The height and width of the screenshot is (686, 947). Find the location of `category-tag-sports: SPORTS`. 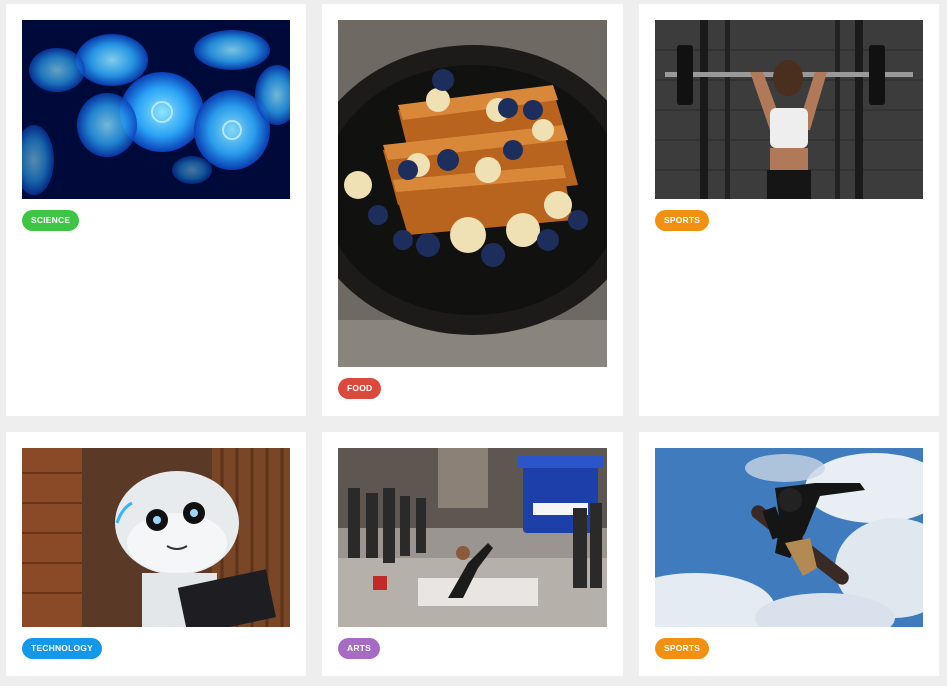

category-tag-sports: SPORTS is located at coordinates (682, 220).